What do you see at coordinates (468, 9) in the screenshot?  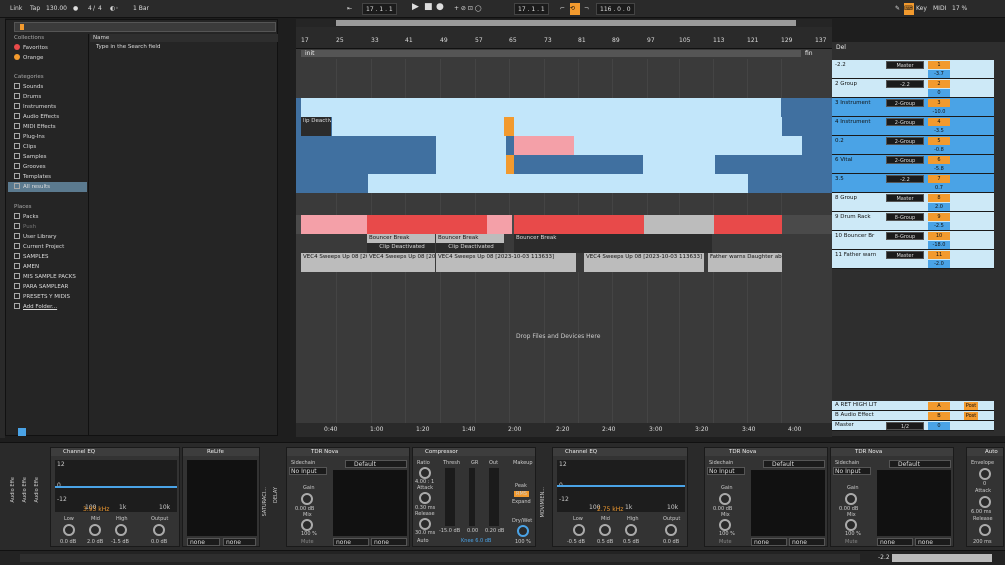 I see `overdub-icon: + ⊘ ⊡ ◯` at bounding box center [468, 9].